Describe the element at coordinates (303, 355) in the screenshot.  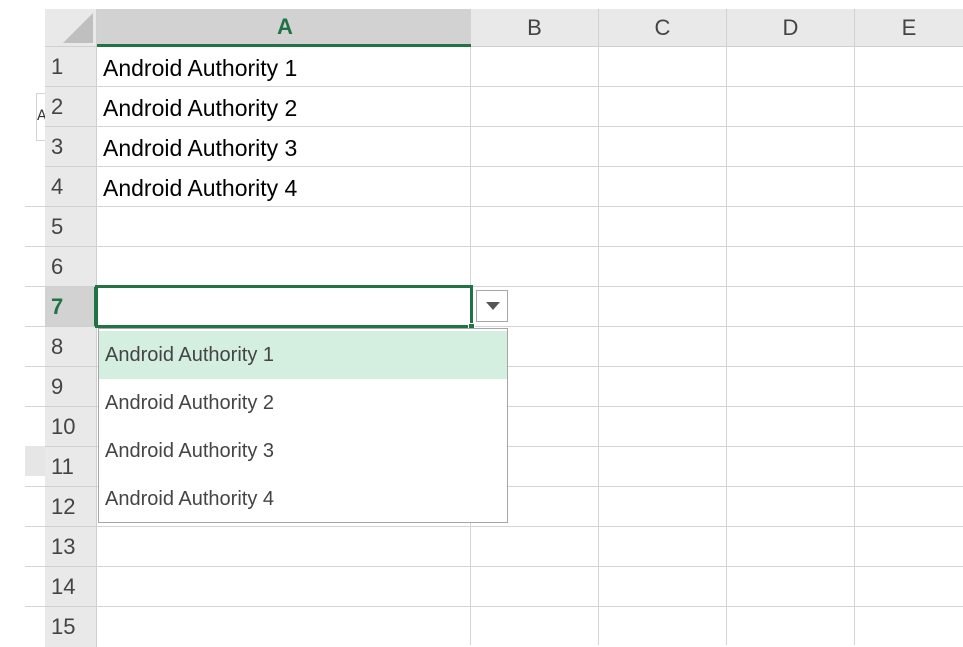
I see `dropdown-option-1: Android Authority 1` at that location.